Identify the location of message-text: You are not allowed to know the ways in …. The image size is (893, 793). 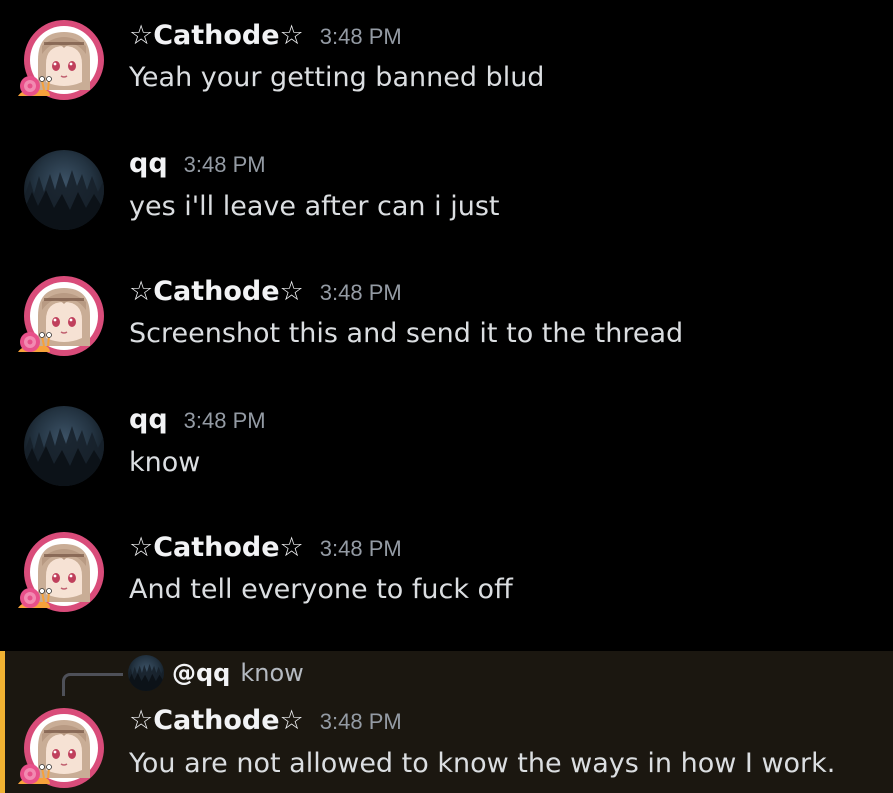
(482, 763).